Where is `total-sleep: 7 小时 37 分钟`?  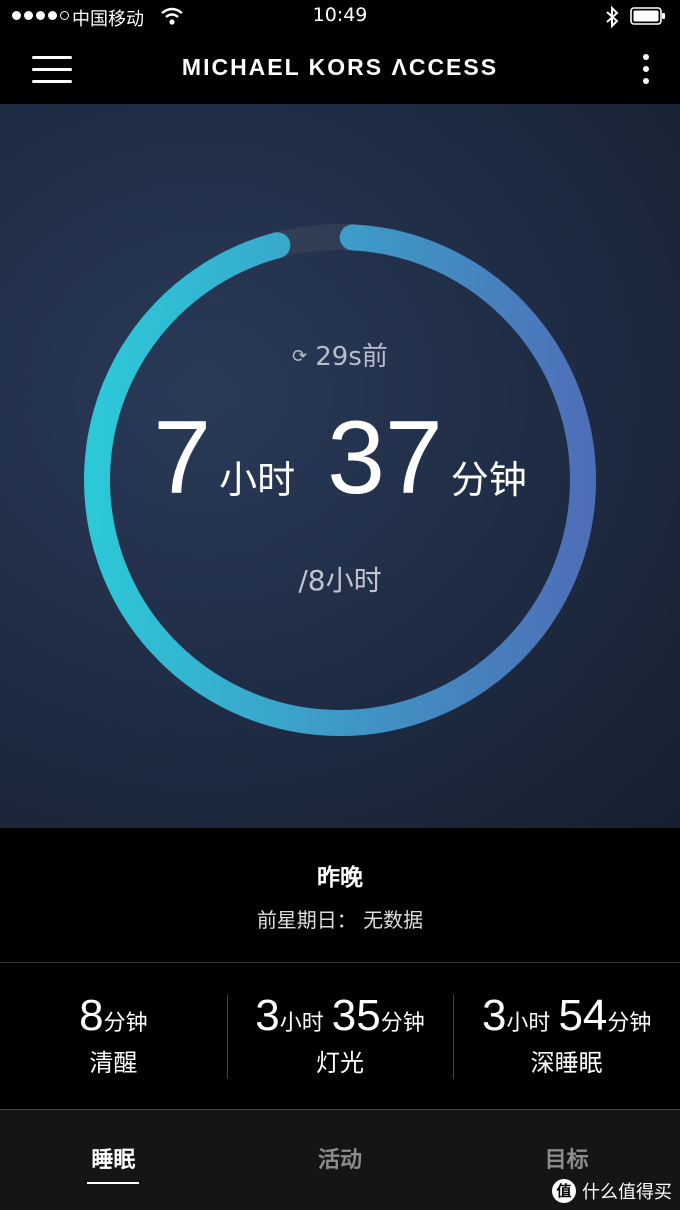
total-sleep: 7 小时 37 分钟 is located at coordinates (340, 458).